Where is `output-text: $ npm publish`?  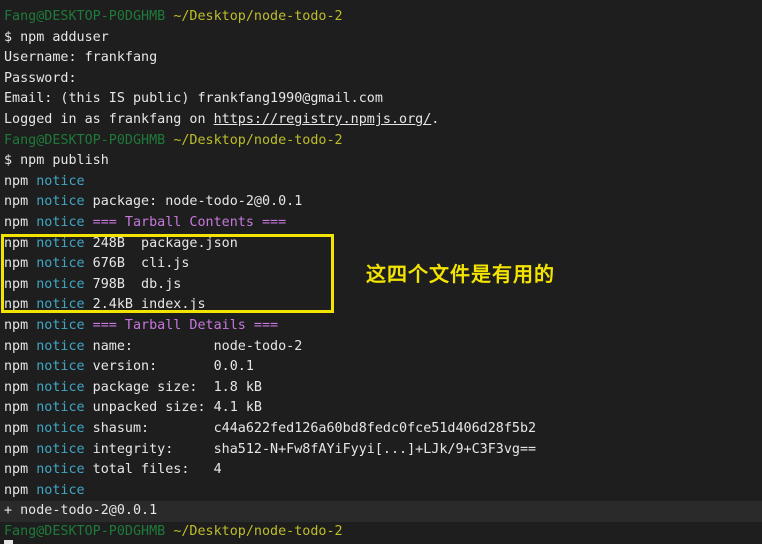 output-text: $ npm publish is located at coordinates (56, 161).